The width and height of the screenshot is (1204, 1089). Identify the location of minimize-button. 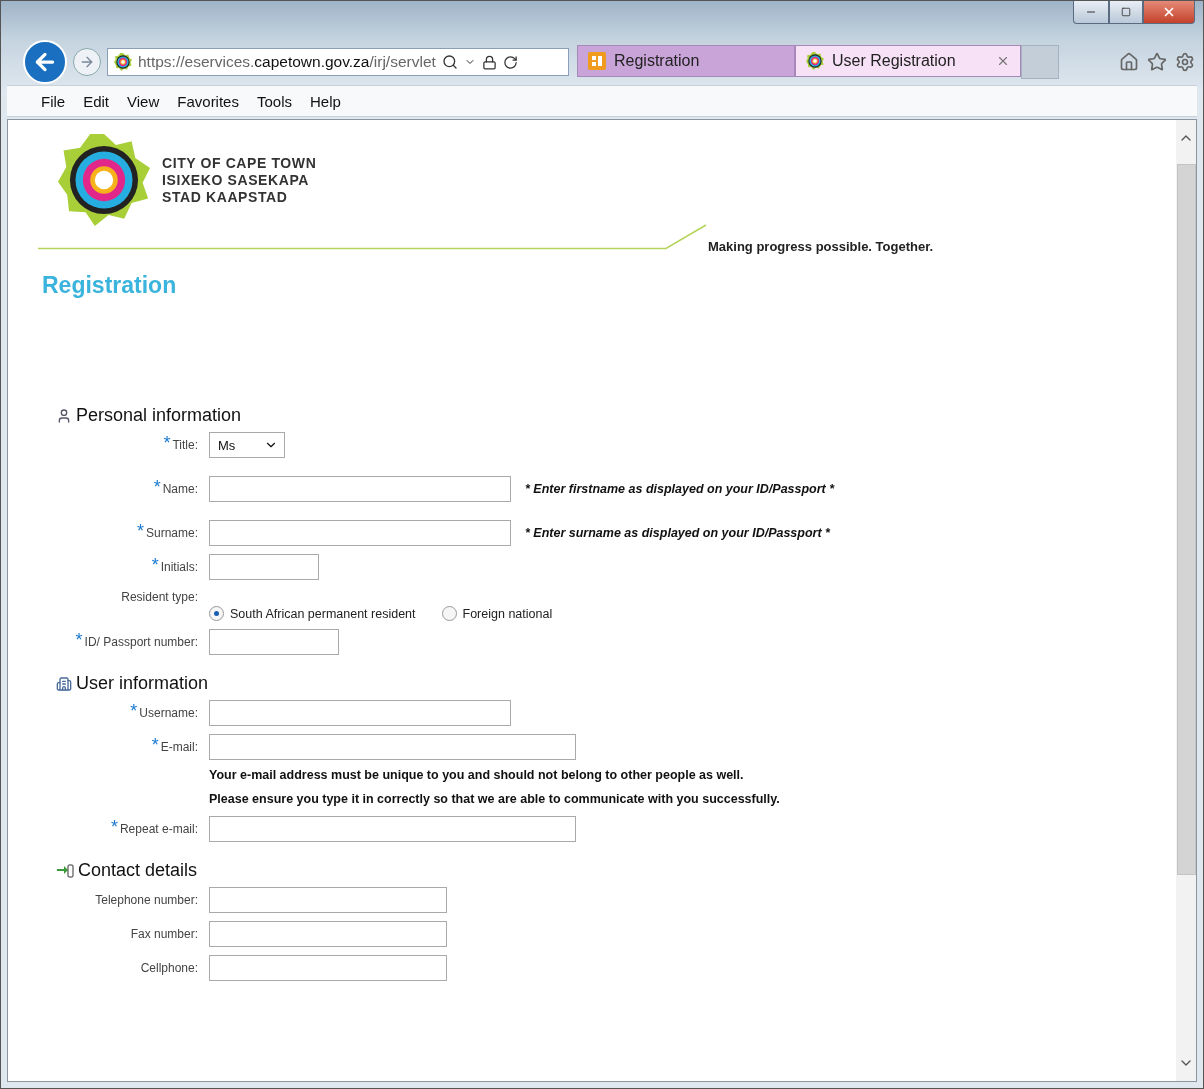
(1091, 12).